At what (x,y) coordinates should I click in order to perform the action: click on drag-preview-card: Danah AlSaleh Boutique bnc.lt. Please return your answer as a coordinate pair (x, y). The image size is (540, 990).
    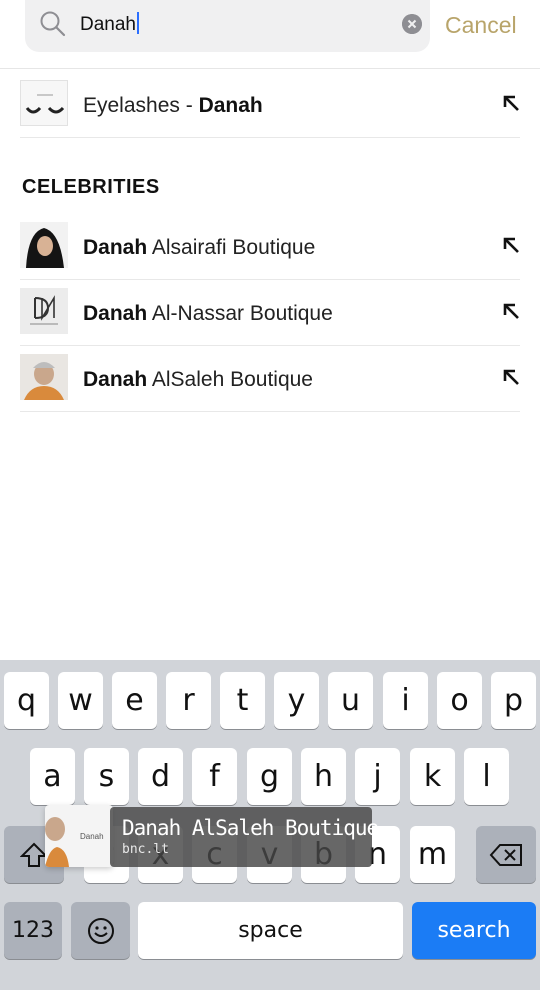
    Looking at the image, I should click on (244, 837).